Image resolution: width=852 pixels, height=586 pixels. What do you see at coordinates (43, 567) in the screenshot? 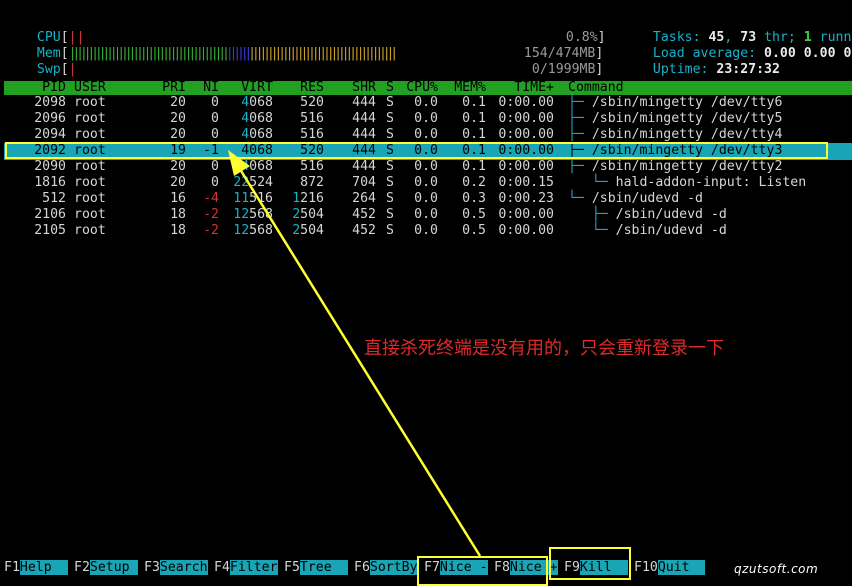
I see `fkey-label: Help` at bounding box center [43, 567].